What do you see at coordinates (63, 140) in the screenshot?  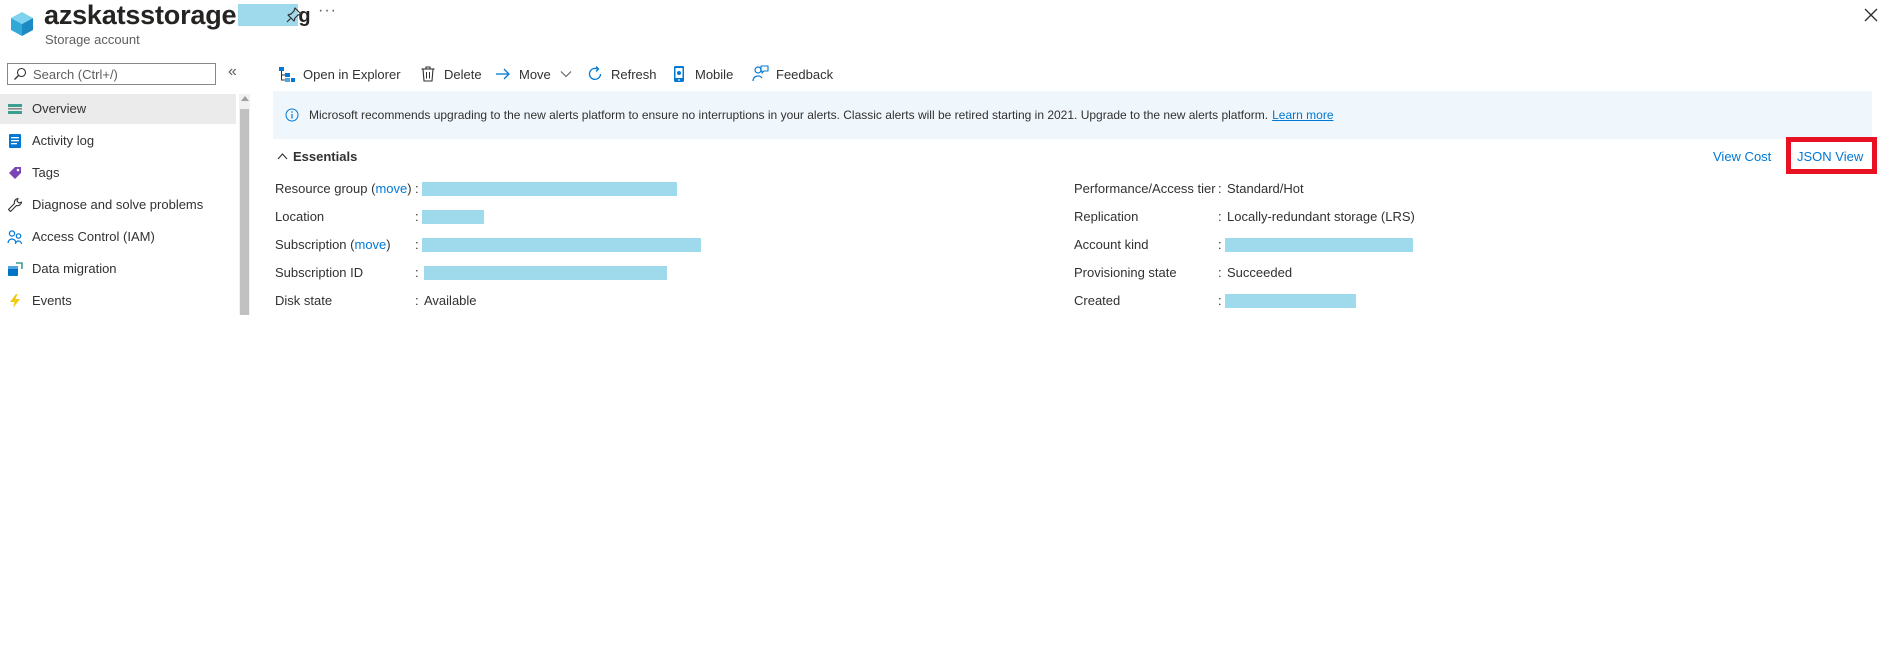 I see `sidebar-item-label: Activity log` at bounding box center [63, 140].